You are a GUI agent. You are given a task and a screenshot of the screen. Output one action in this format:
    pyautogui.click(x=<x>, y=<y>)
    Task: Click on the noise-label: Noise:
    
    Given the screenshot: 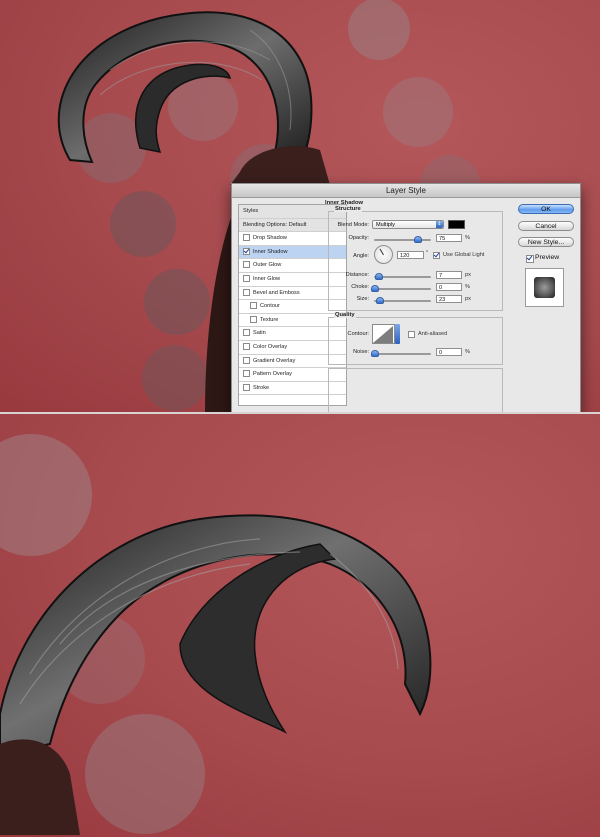 What is the action you would take?
    pyautogui.click(x=361, y=352)
    